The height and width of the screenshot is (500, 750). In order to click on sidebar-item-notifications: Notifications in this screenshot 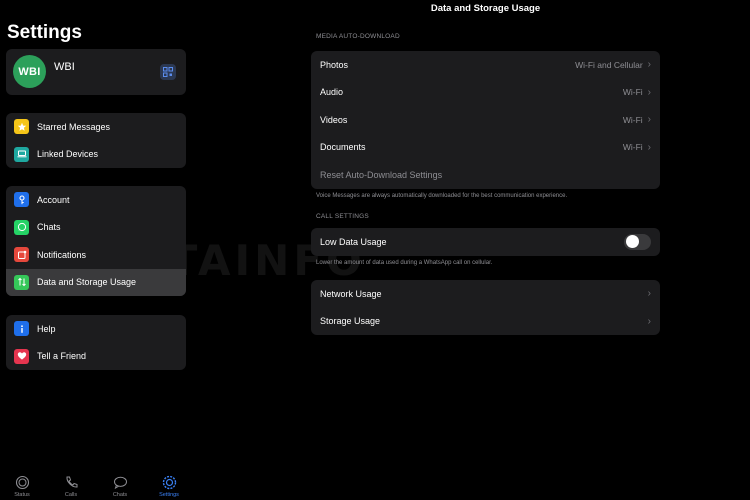, I will do `click(96, 255)`.